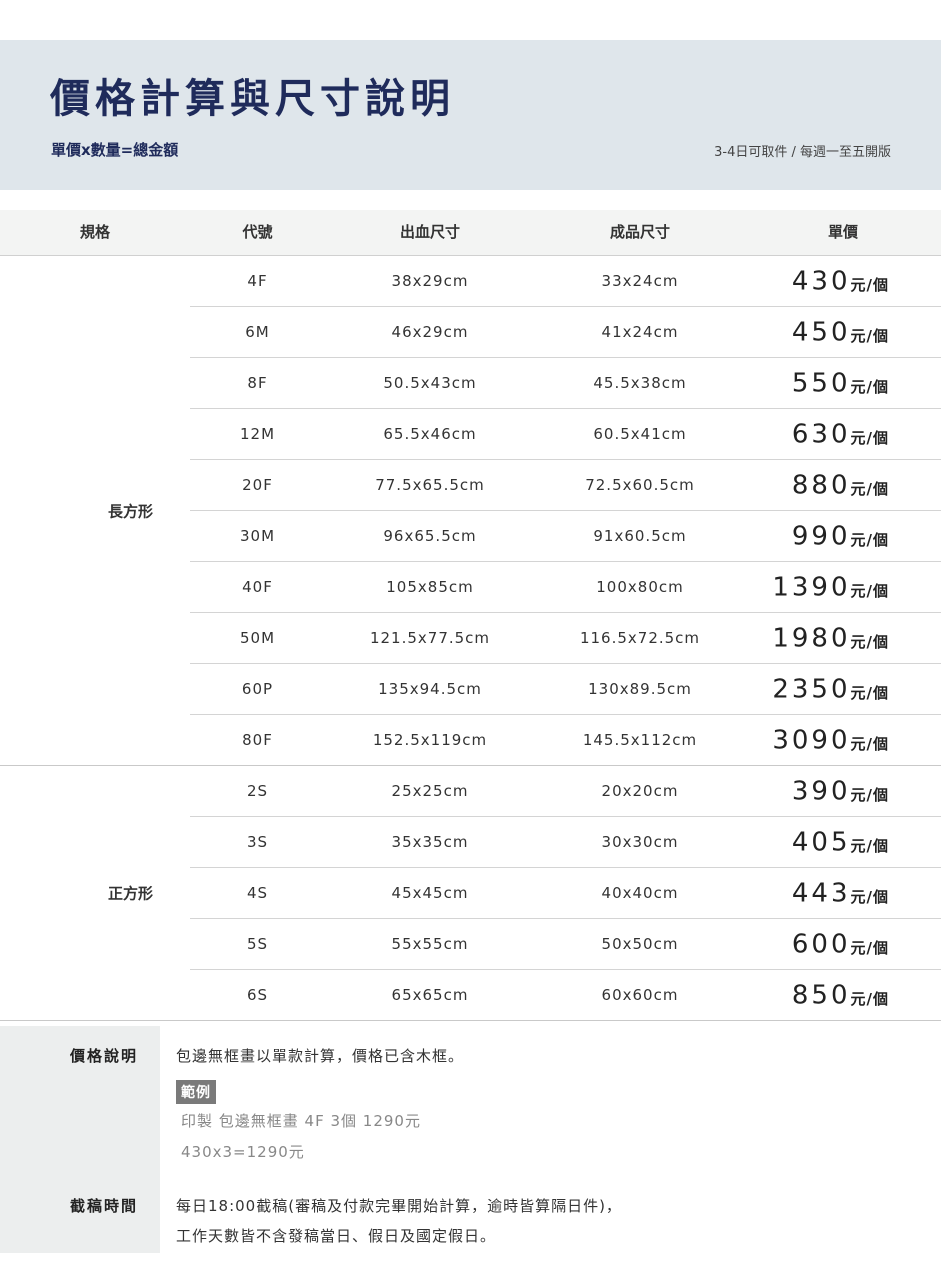 The image size is (941, 1273). I want to click on price-cell: 880元/個, so click(840, 487).